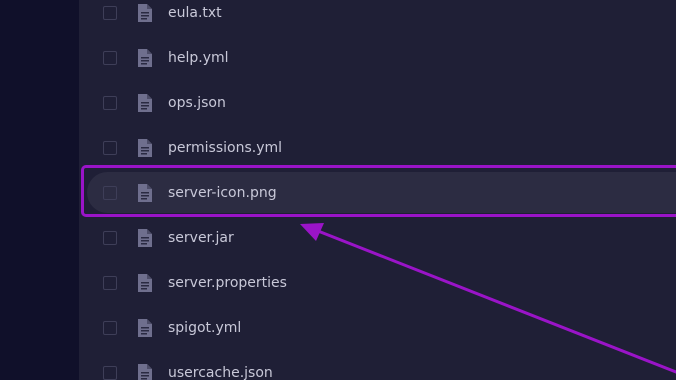  Describe the element at coordinates (204, 328) in the screenshot. I see `file-name: spigot.yml` at that location.